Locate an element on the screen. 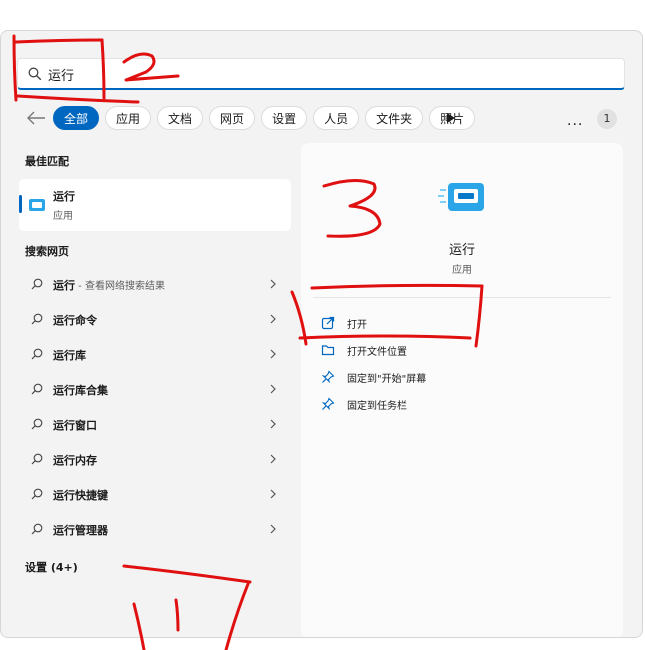 The width and height of the screenshot is (645, 650). tab-people: 人员 is located at coordinates (336, 118).